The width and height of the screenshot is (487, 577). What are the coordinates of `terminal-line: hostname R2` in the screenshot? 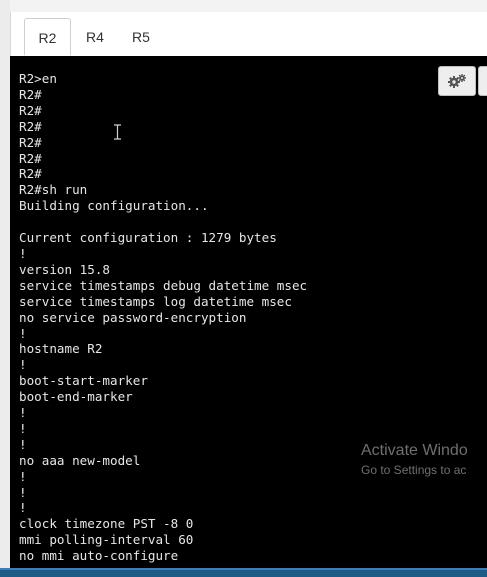 It's located at (61, 349).